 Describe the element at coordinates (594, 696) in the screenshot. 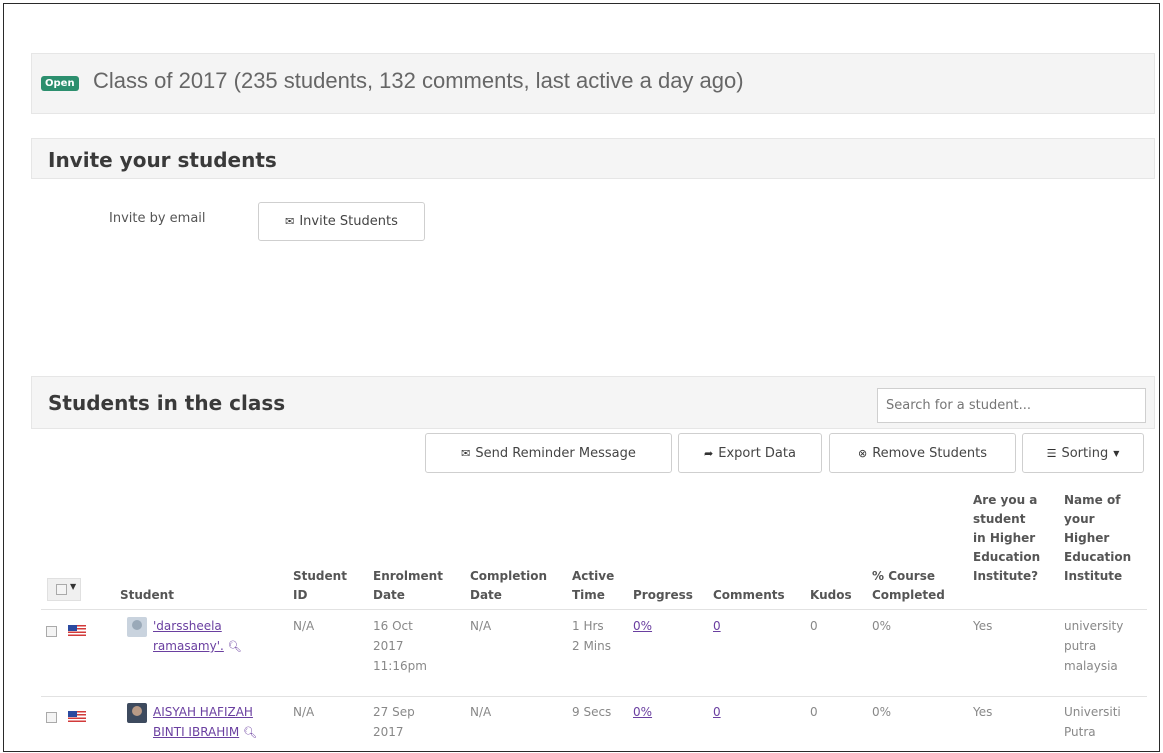

I see `row-divider` at that location.